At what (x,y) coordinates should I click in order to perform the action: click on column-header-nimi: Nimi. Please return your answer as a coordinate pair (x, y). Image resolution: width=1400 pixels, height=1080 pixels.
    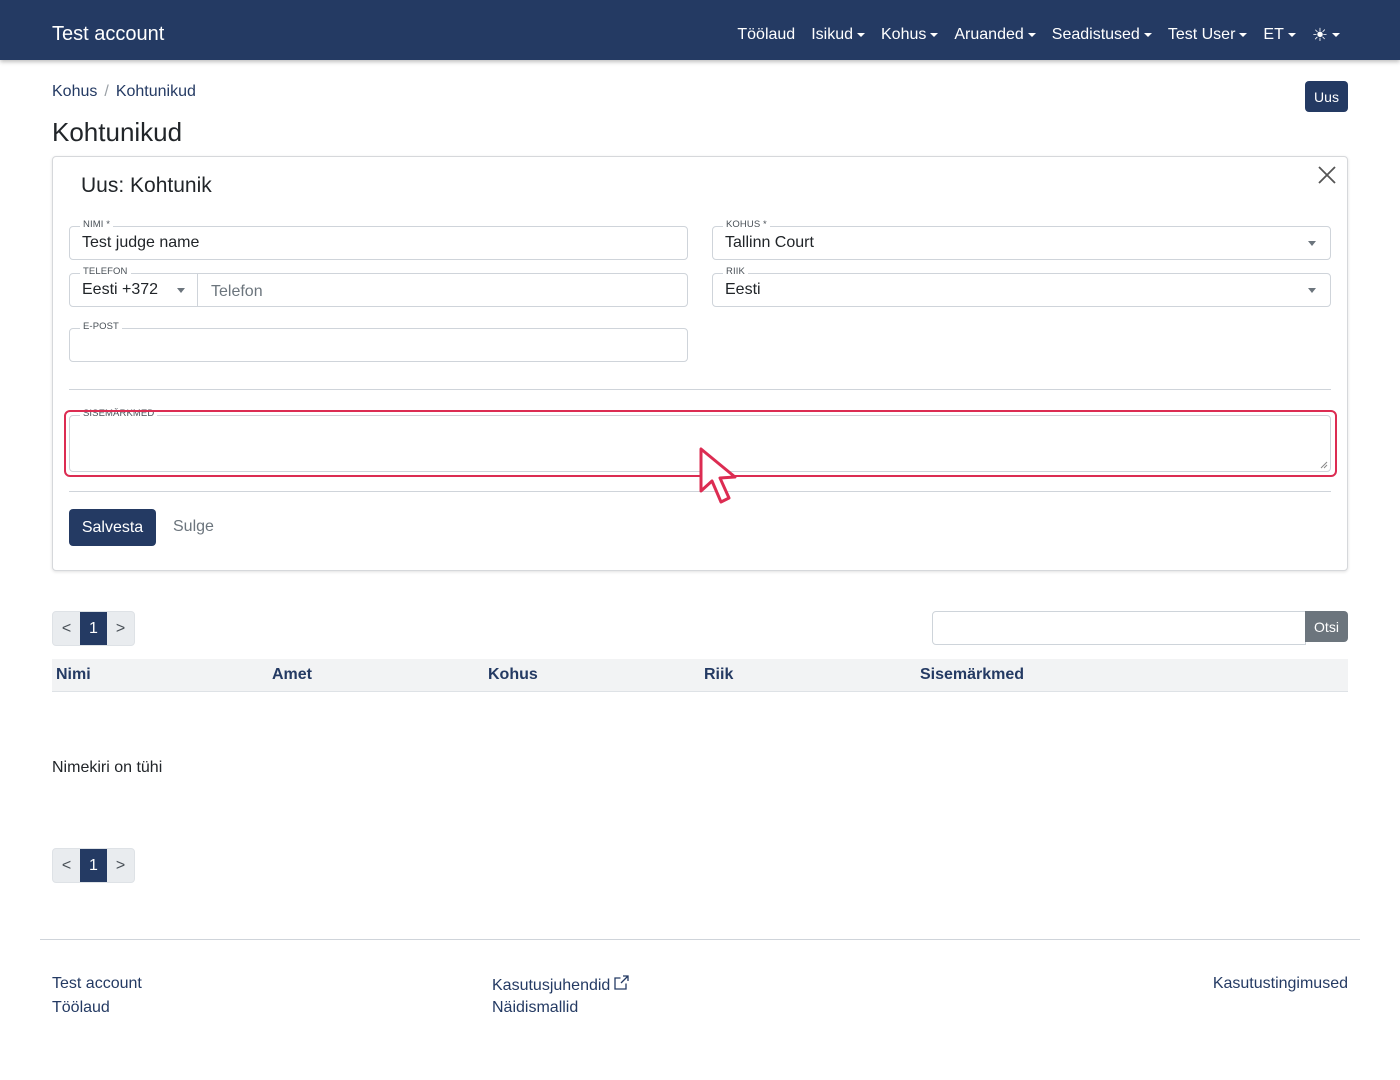
    Looking at the image, I should click on (73, 675).